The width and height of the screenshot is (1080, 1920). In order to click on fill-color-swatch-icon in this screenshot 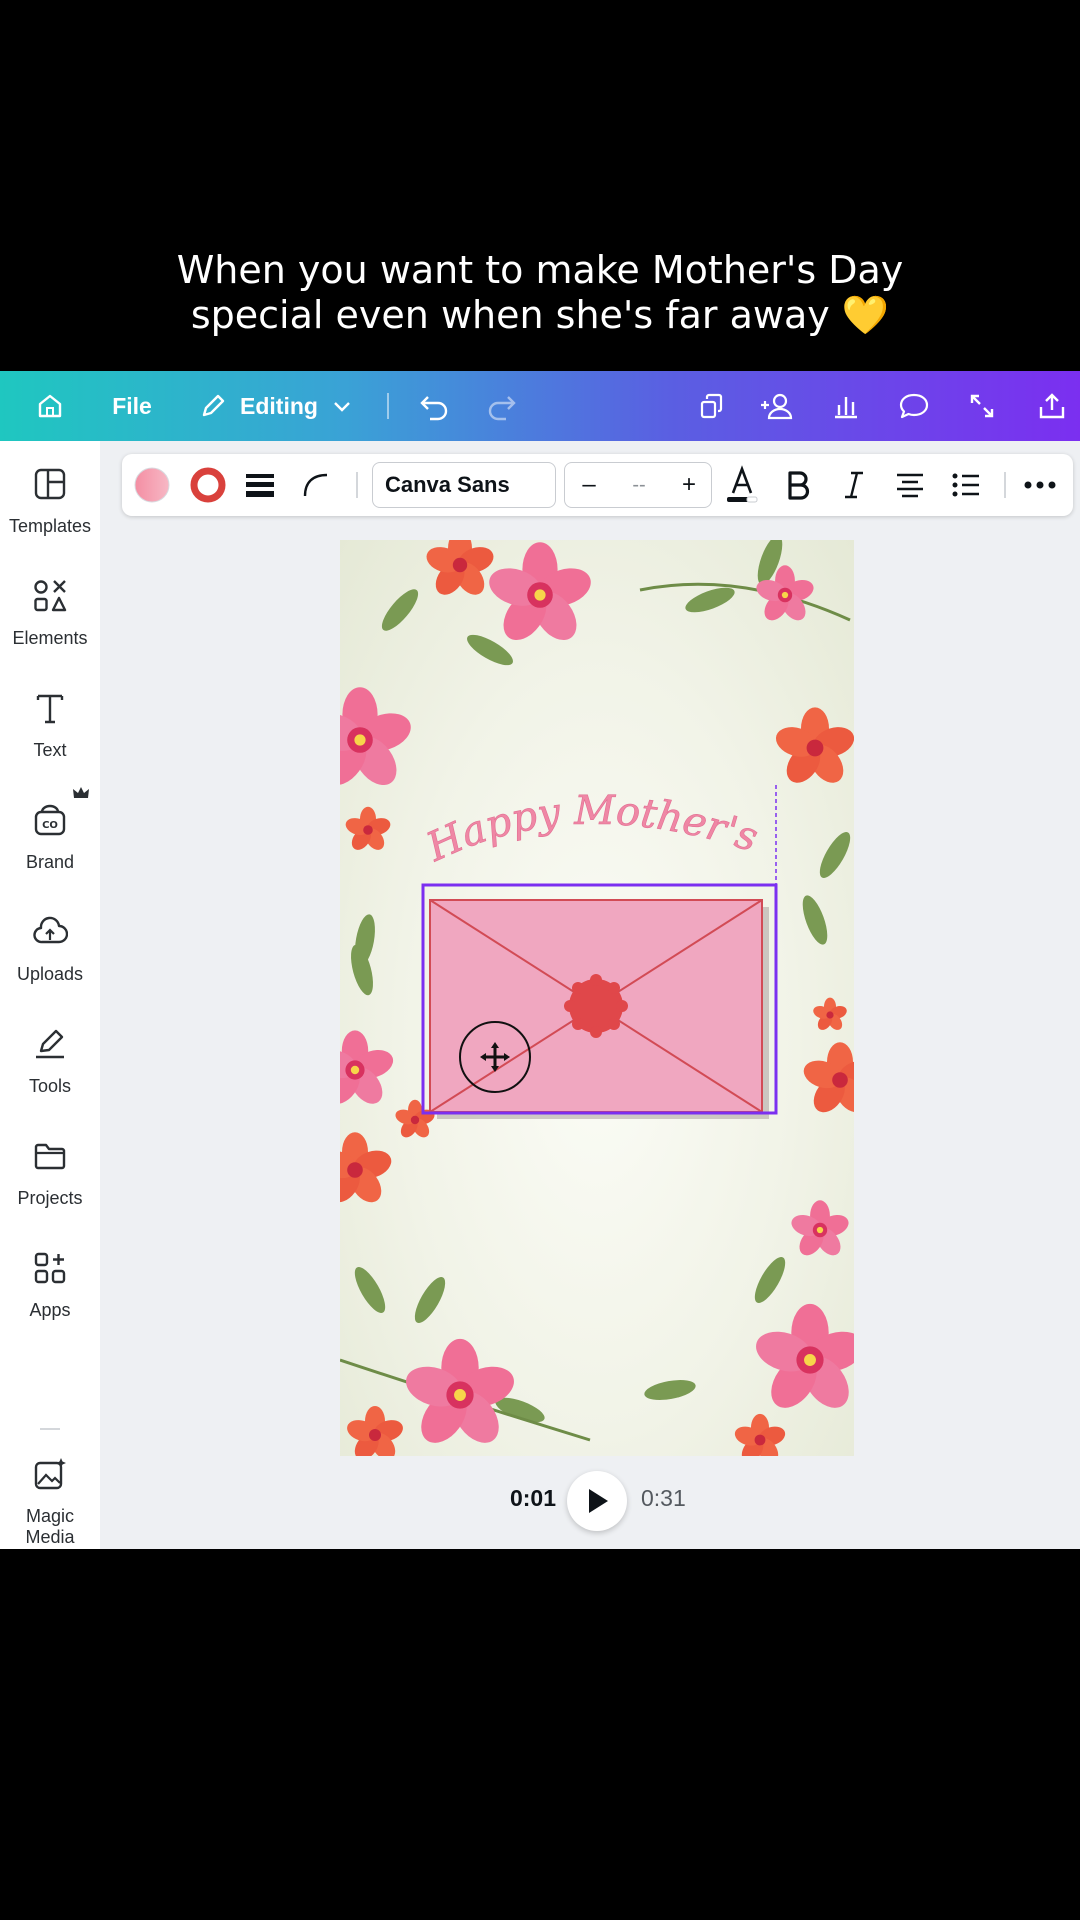, I will do `click(152, 485)`.